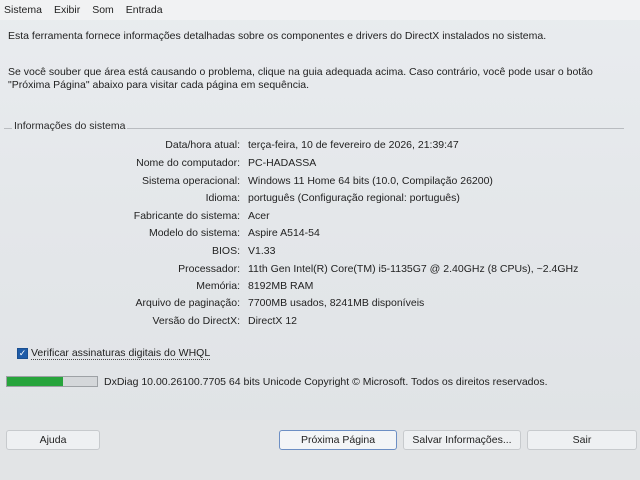  What do you see at coordinates (196, 321) in the screenshot?
I see `info-label: Versão do DirectX:` at bounding box center [196, 321].